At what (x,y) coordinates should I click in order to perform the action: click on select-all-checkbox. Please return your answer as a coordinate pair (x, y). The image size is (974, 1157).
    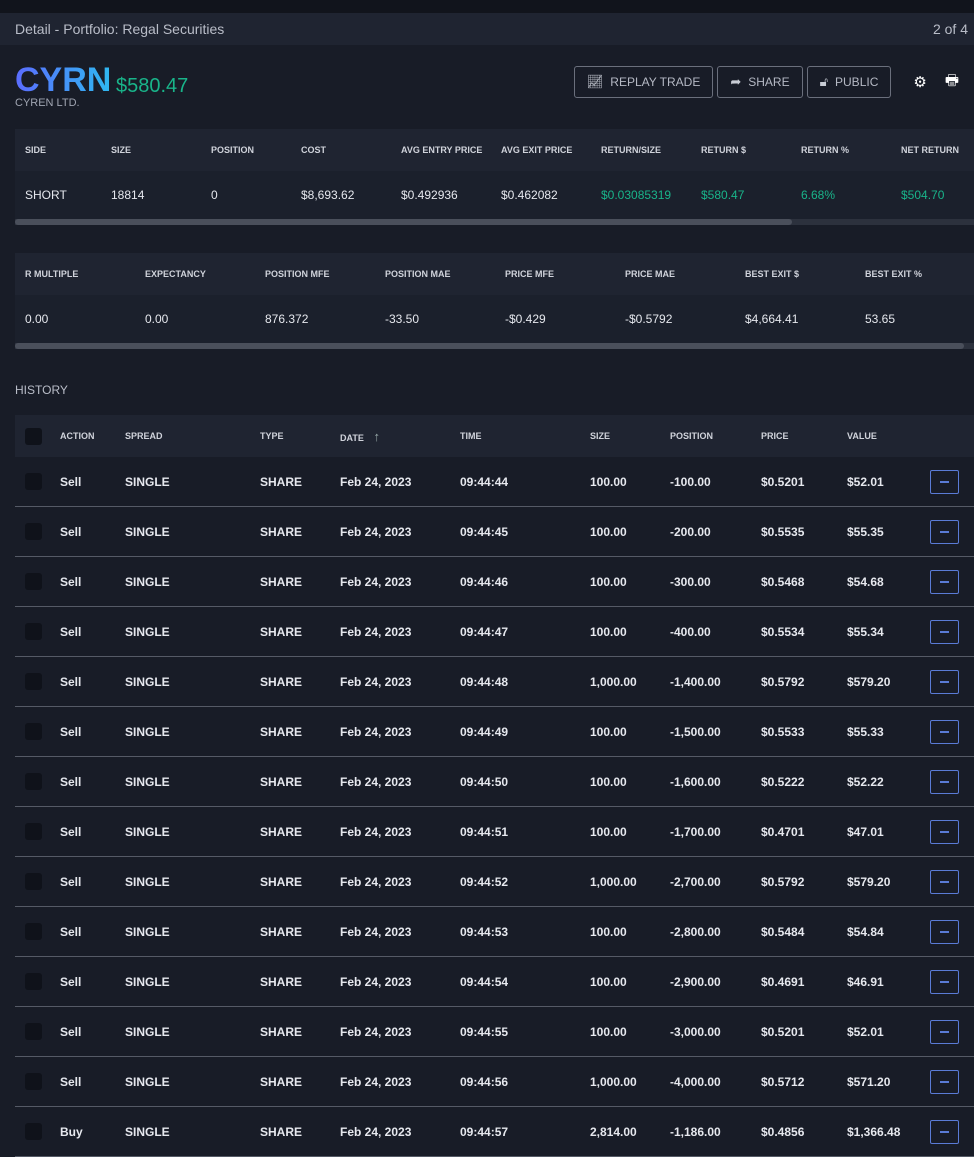
    Looking at the image, I should click on (33, 436).